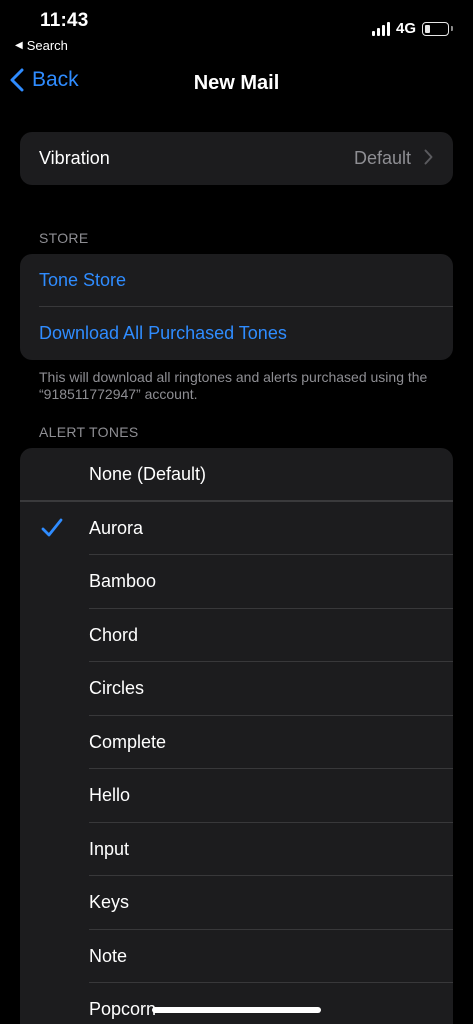 This screenshot has height=1024, width=473. I want to click on tone-label: Input, so click(109, 848).